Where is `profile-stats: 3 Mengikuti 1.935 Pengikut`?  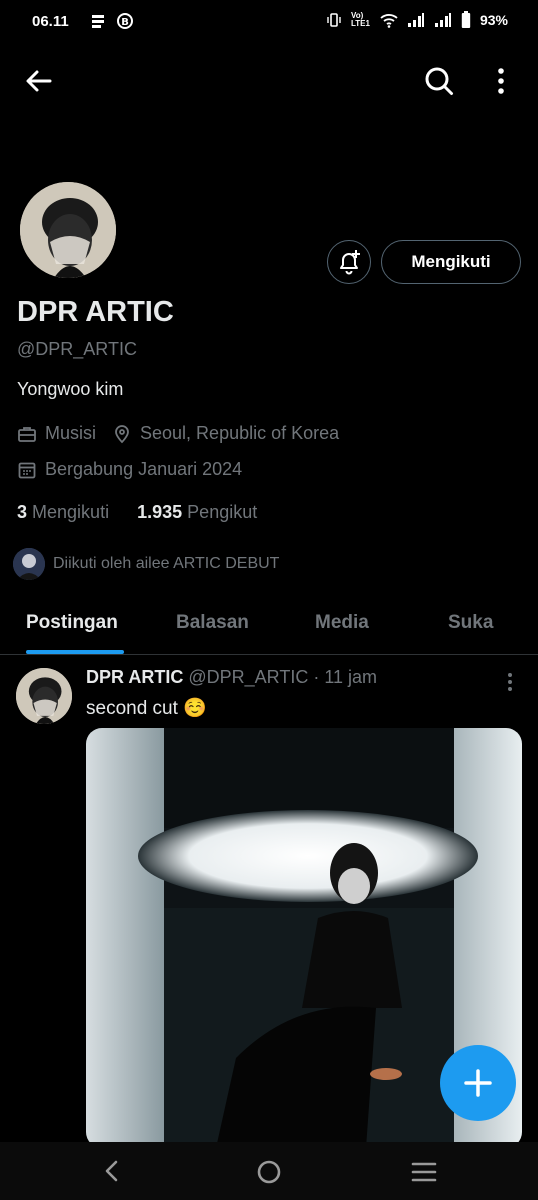 profile-stats: 3 Mengikuti 1.935 Pengikut is located at coordinates (137, 512).